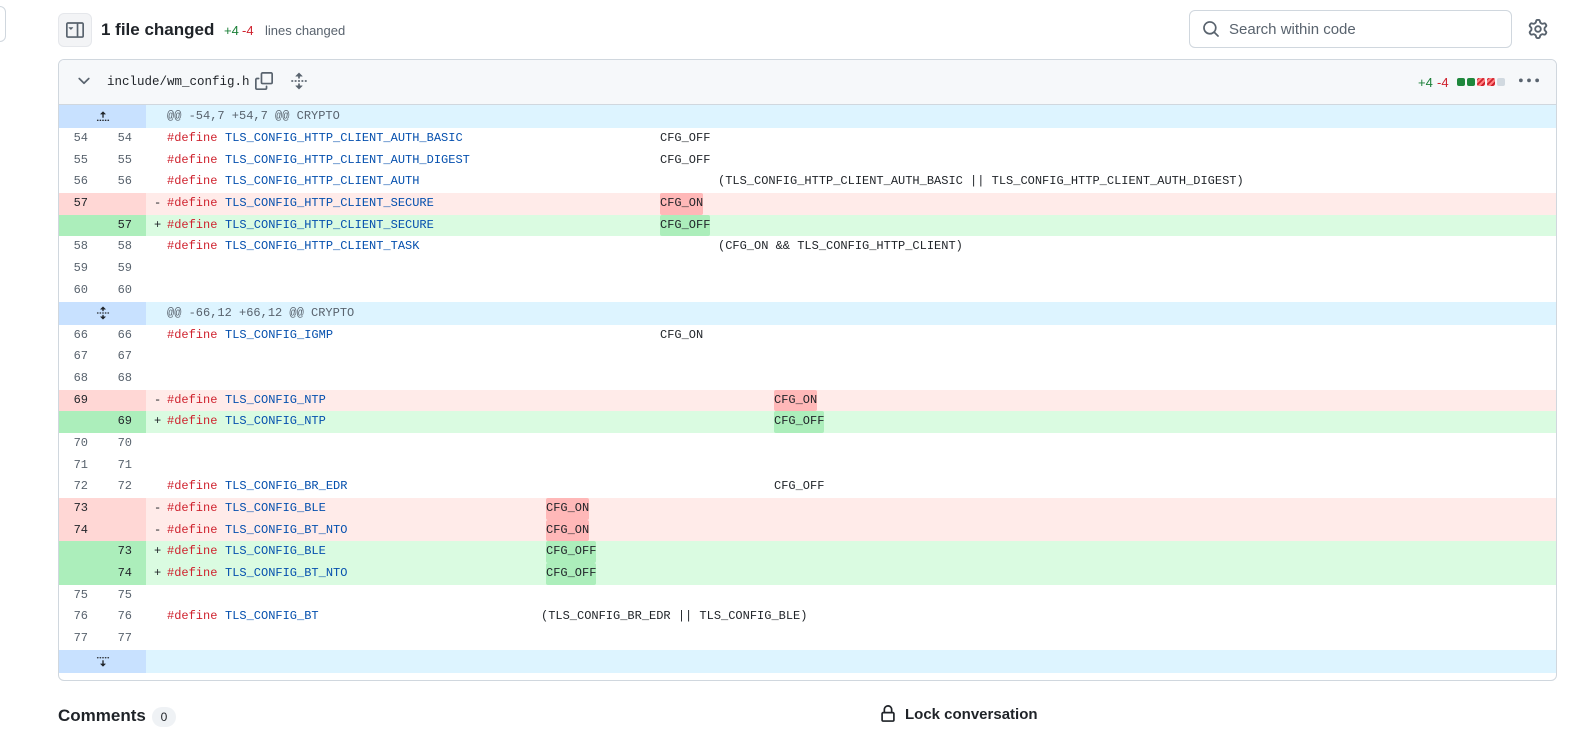 This screenshot has width=1594, height=747. Describe the element at coordinates (102, 661) in the screenshot. I see `expand-down-button` at that location.